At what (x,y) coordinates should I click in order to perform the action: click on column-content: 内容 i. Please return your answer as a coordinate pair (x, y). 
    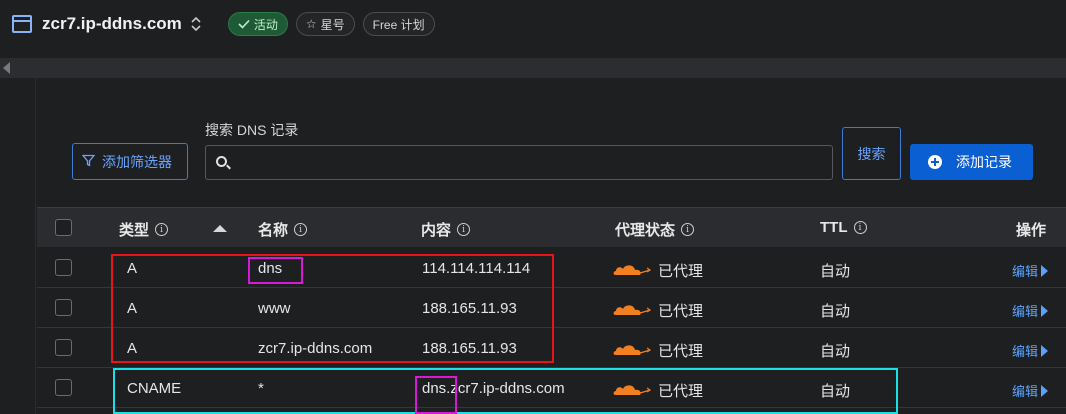
    Looking at the image, I should click on (446, 229).